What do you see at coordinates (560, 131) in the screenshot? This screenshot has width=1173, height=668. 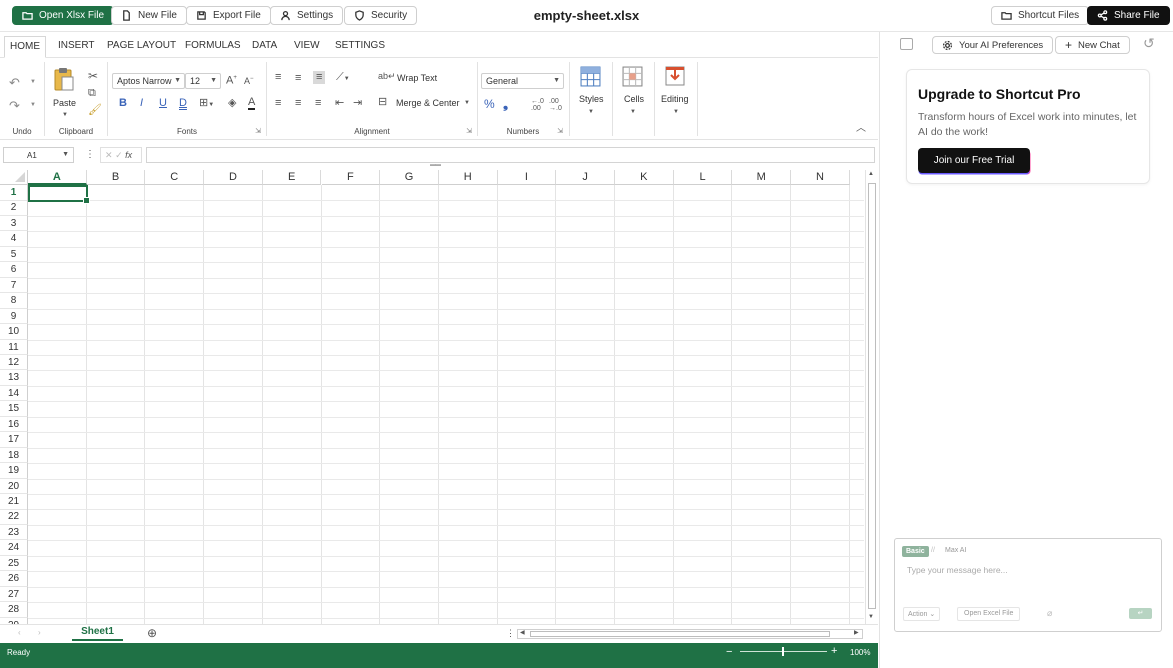 I see `numbers-launcher-icon: ⇲` at bounding box center [560, 131].